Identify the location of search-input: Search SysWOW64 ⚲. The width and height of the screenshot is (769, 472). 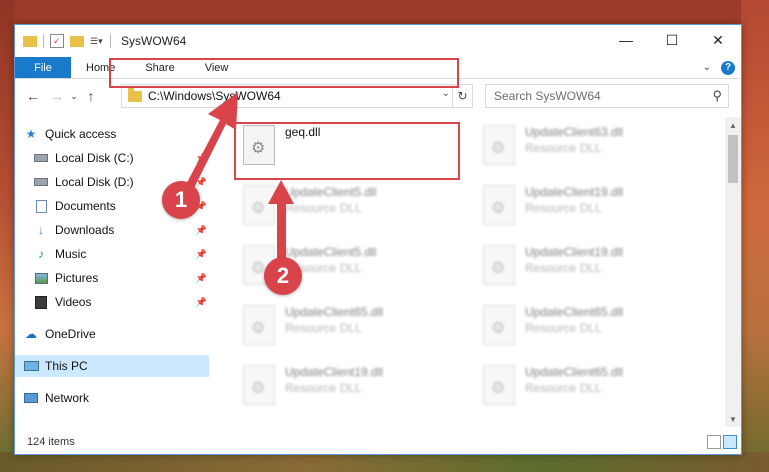
(607, 96).